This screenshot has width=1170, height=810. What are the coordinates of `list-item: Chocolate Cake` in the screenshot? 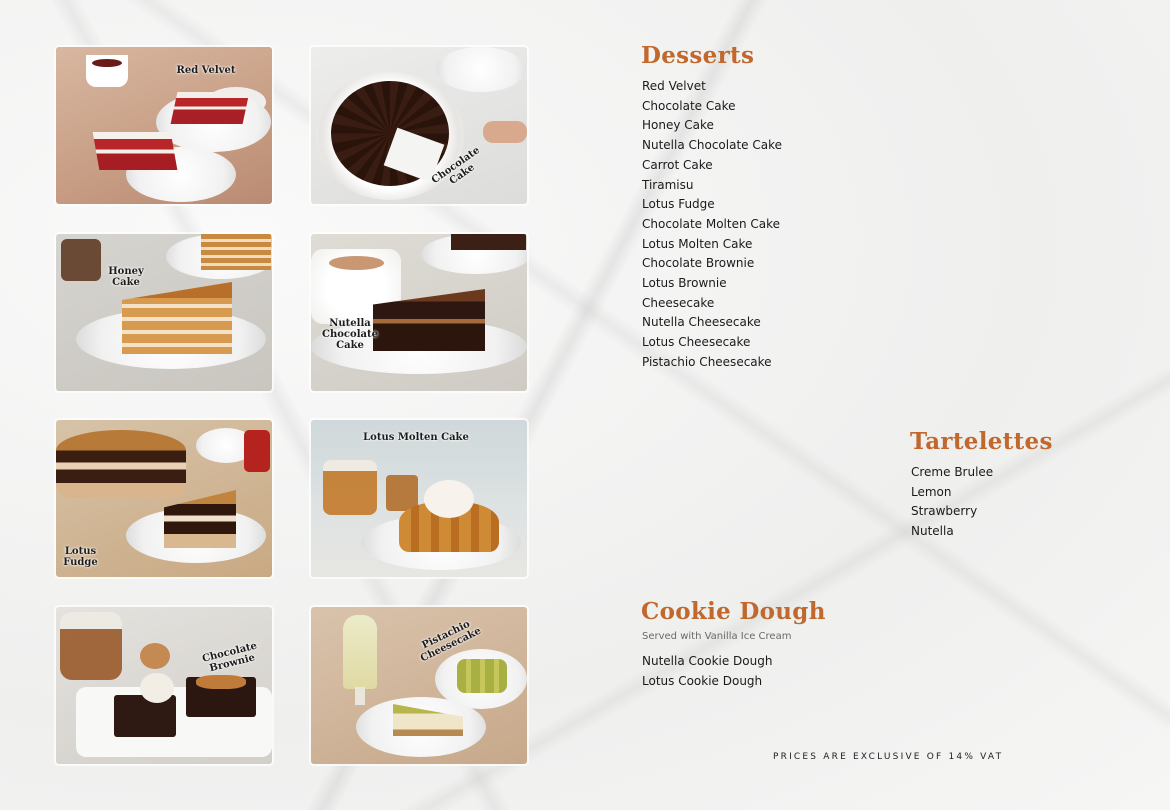 It's located at (689, 105).